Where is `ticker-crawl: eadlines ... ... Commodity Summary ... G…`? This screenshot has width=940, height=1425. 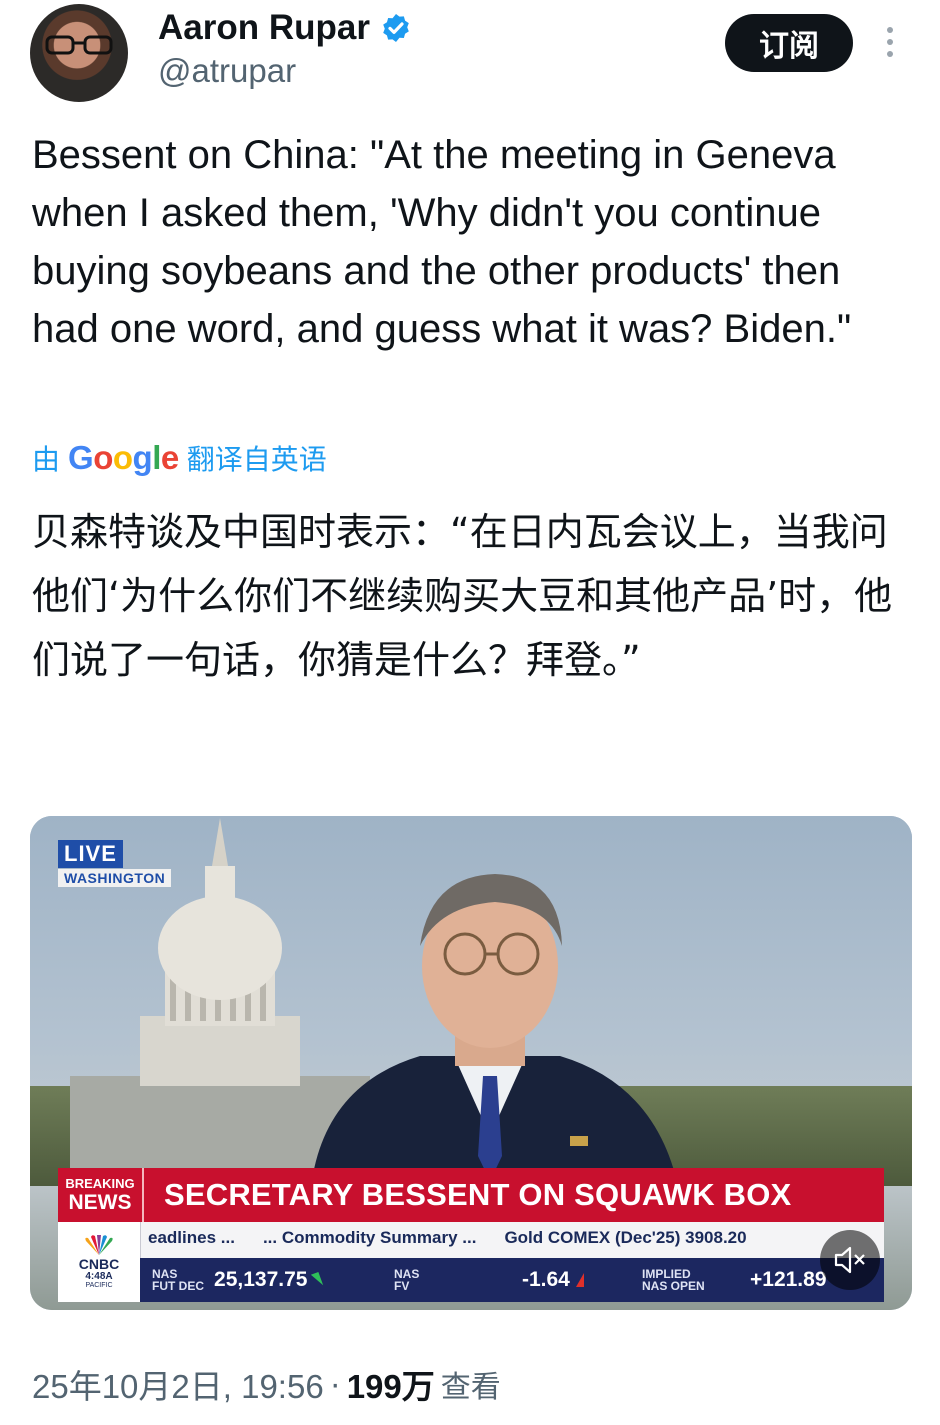
ticker-crawl: eadlines ... ... Commodity Summary ... G… is located at coordinates (513, 1241).